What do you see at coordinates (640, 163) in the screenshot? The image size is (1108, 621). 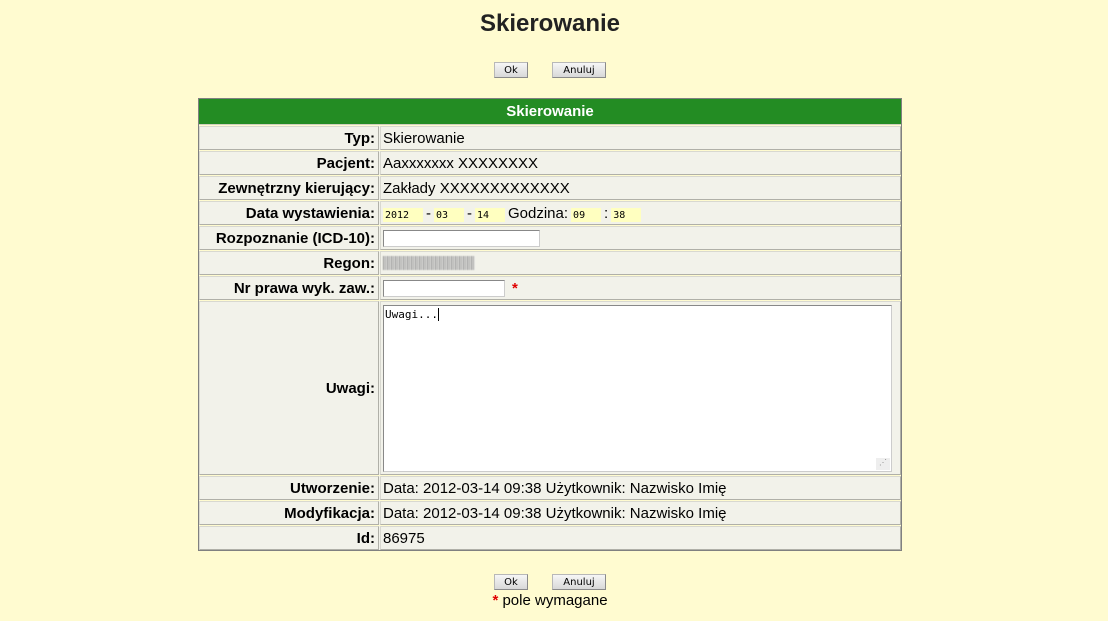 I see `pacjent-value: Aaxxxxxxx XXXXXXXX` at bounding box center [640, 163].